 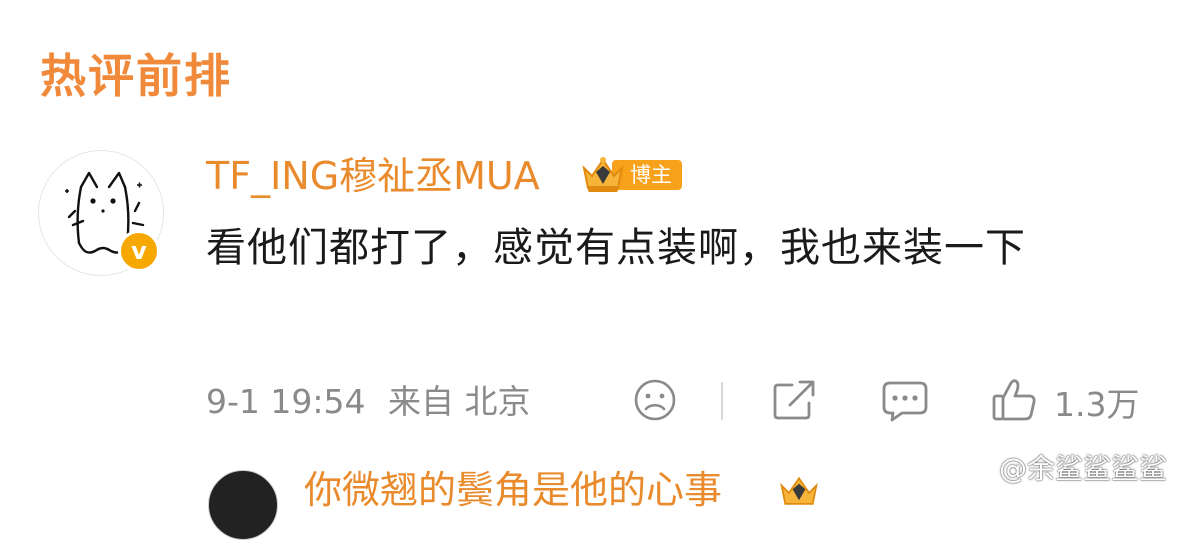 I want to click on action-divider, so click(x=722, y=401).